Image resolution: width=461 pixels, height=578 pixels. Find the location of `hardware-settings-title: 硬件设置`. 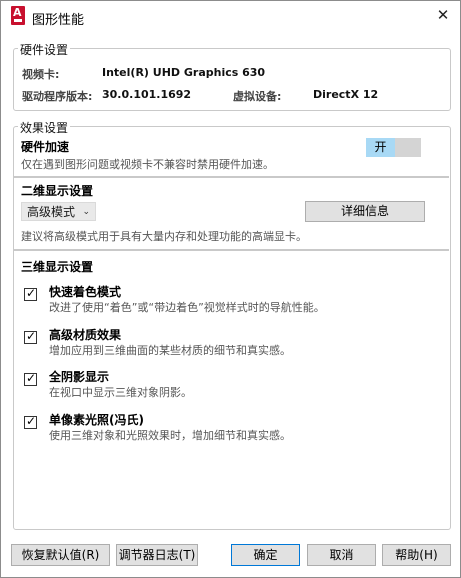

hardware-settings-title: 硬件设置 is located at coordinates (44, 49).